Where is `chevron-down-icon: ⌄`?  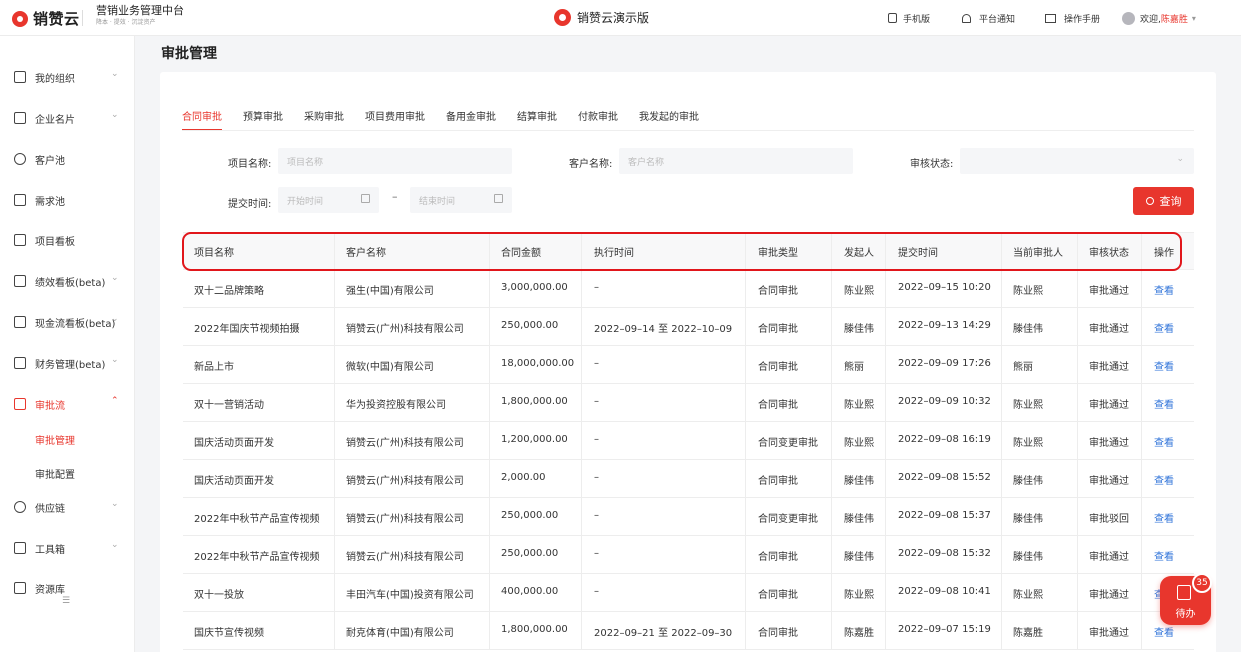
chevron-down-icon: ⌄ is located at coordinates (115, 74).